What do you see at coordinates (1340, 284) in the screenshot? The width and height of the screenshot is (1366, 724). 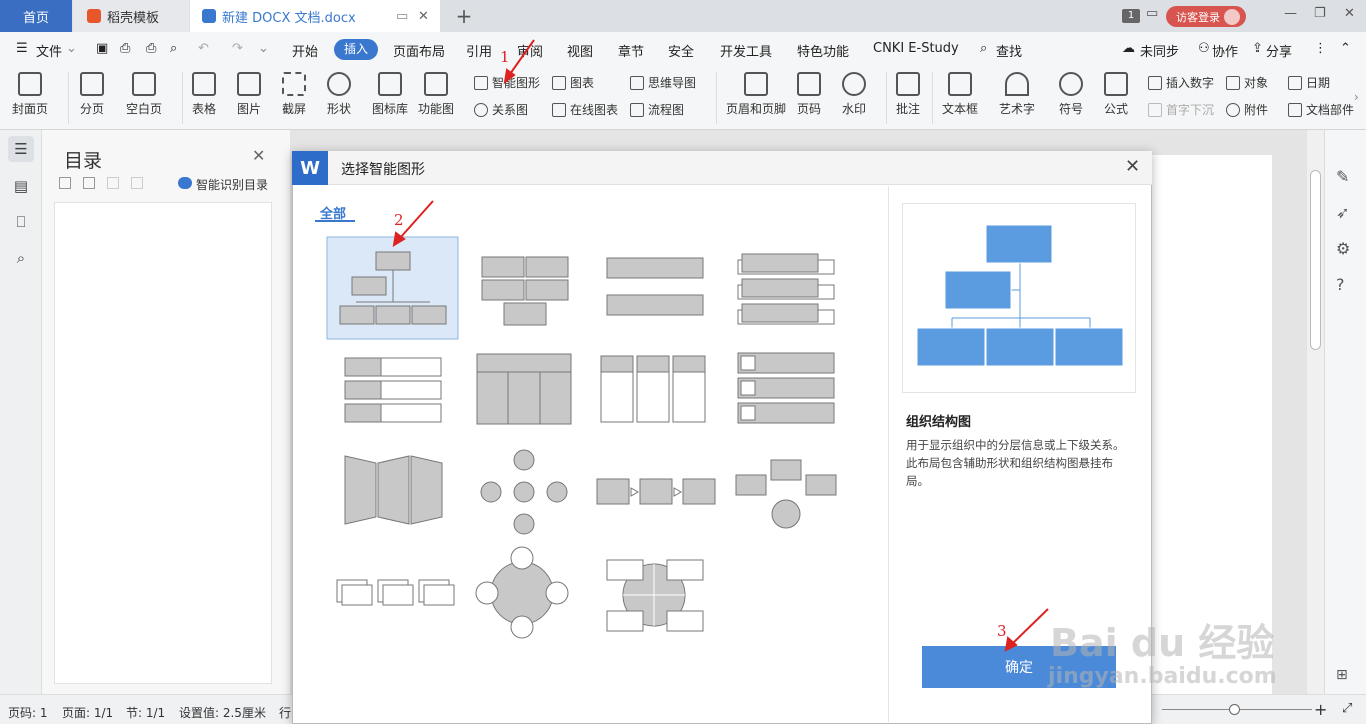 I see `help-icon: ?` at bounding box center [1340, 284].